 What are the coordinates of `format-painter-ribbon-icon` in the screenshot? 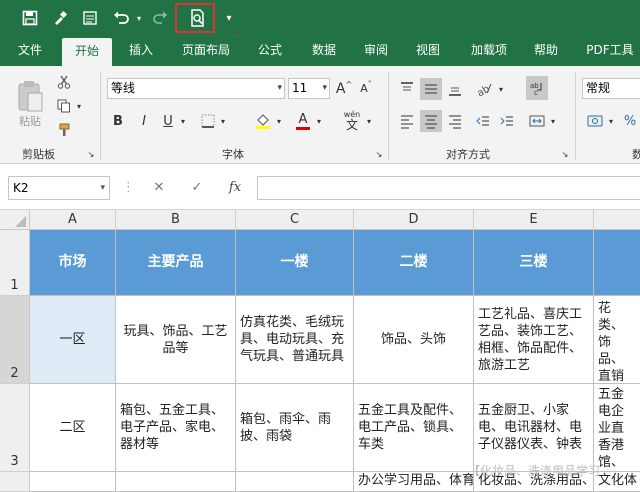 It's located at (64, 130).